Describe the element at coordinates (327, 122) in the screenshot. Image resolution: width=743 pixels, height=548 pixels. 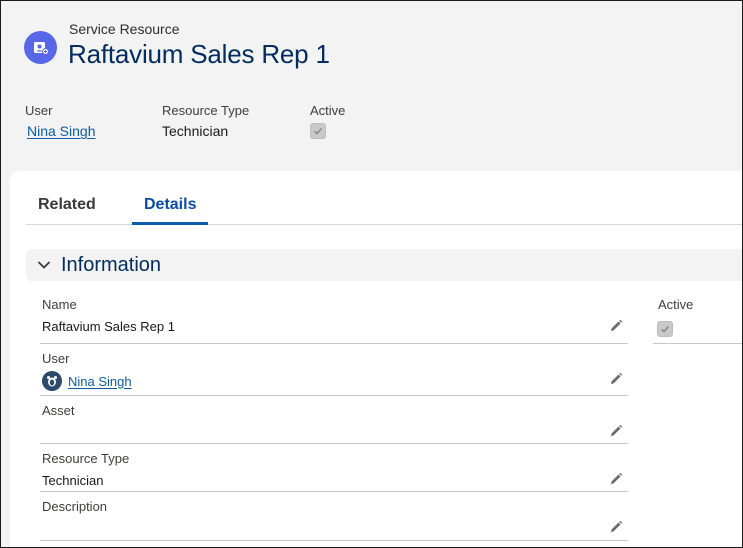
I see `highlight-active: Active` at that location.